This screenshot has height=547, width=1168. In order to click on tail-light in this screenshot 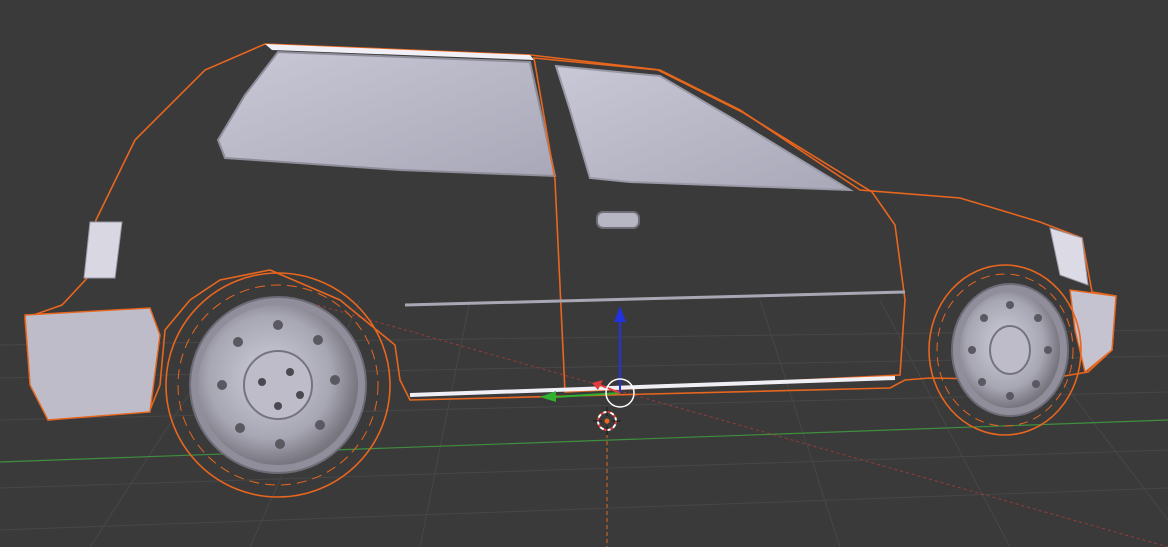, I will do `click(103, 250)`.